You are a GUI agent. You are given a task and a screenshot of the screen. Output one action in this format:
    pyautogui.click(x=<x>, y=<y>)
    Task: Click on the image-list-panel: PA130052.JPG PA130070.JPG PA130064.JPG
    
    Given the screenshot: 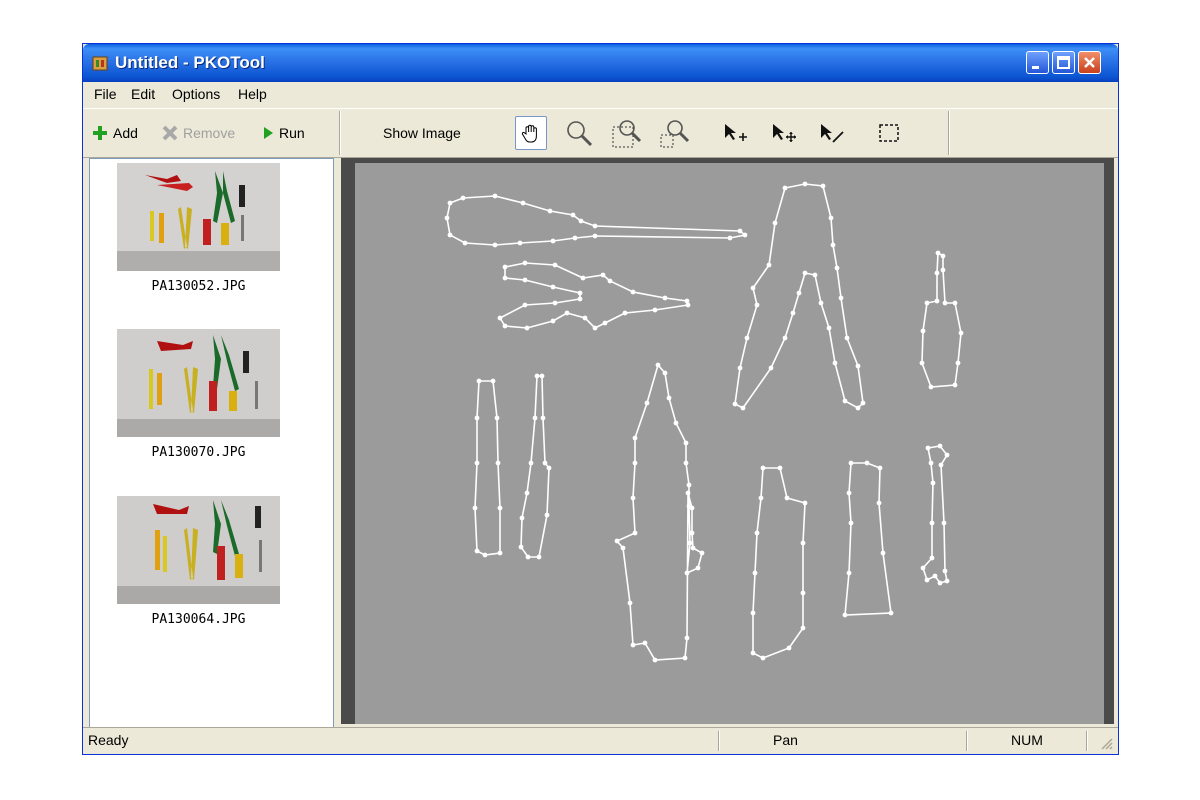 What is the action you would take?
    pyautogui.click(x=211, y=443)
    